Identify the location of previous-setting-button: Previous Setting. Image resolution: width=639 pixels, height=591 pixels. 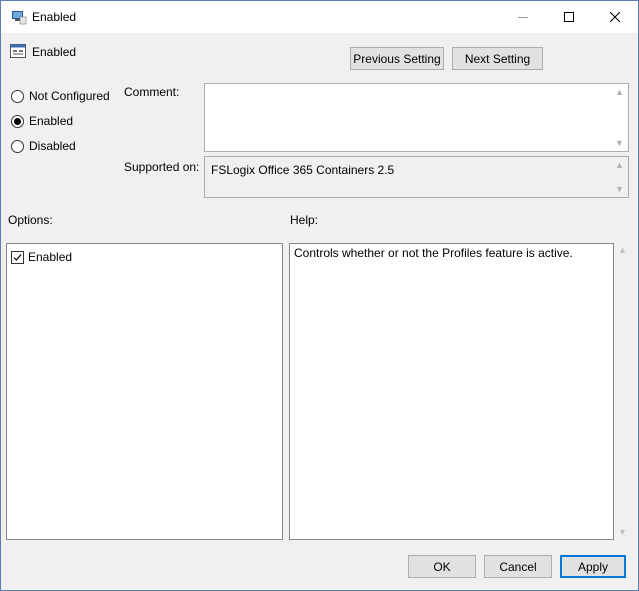
(397, 58).